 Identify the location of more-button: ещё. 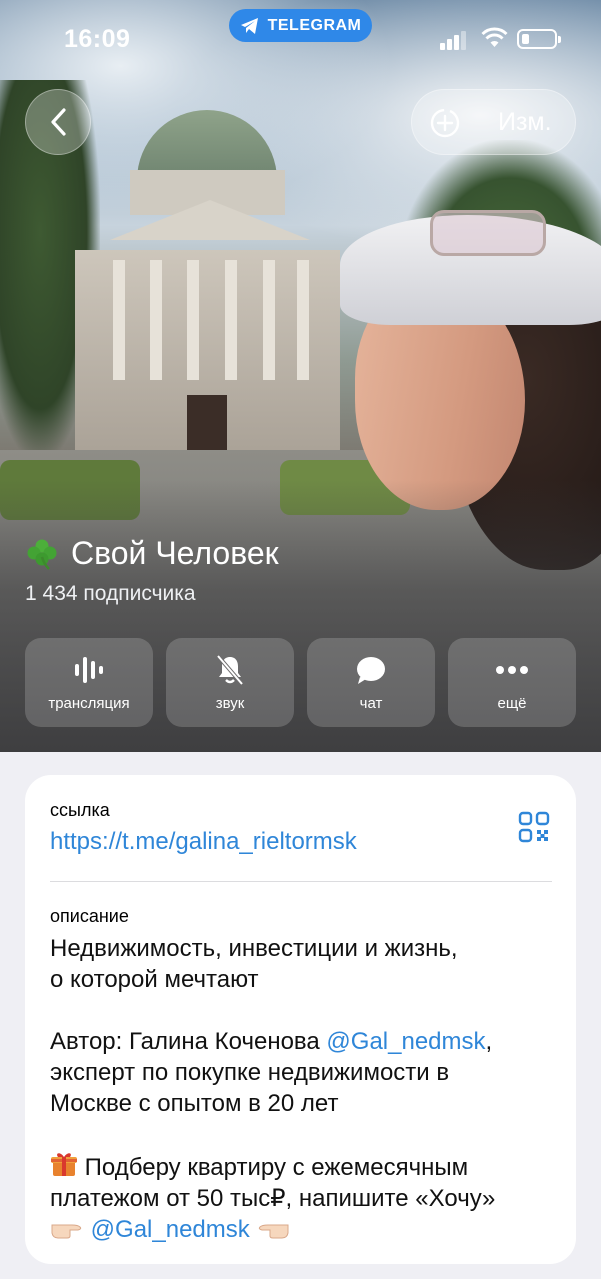
(512, 682).